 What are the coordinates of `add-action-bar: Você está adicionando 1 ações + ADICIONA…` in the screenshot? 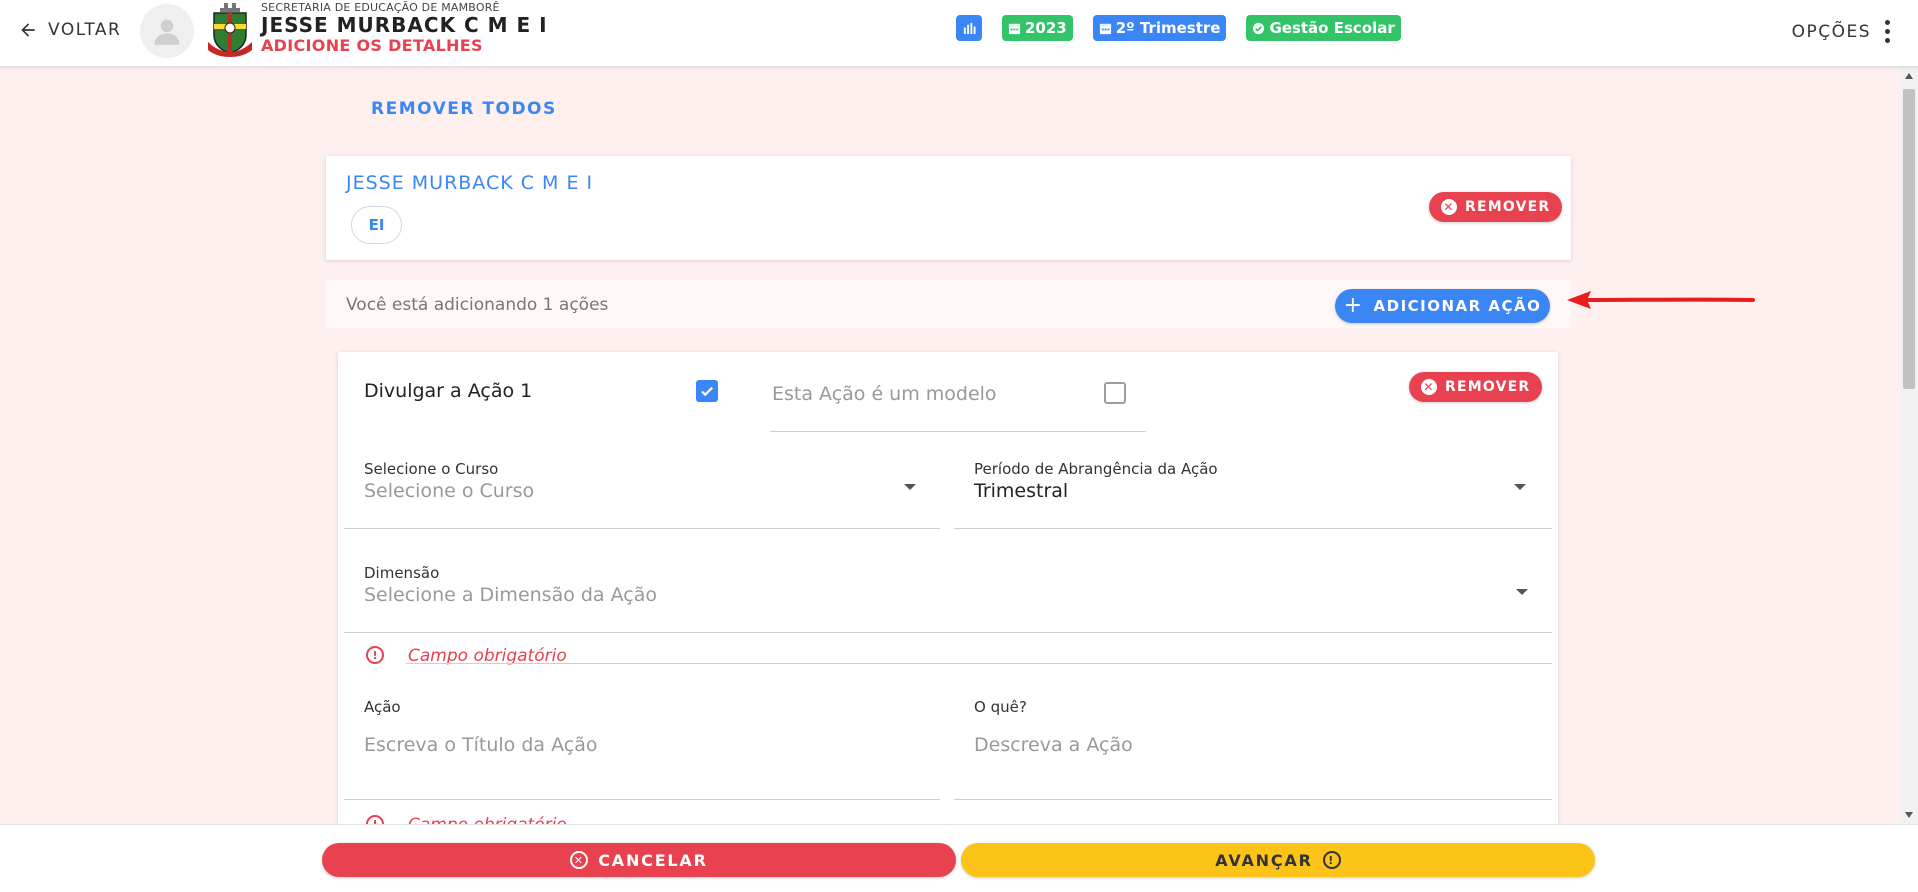 It's located at (948, 304).